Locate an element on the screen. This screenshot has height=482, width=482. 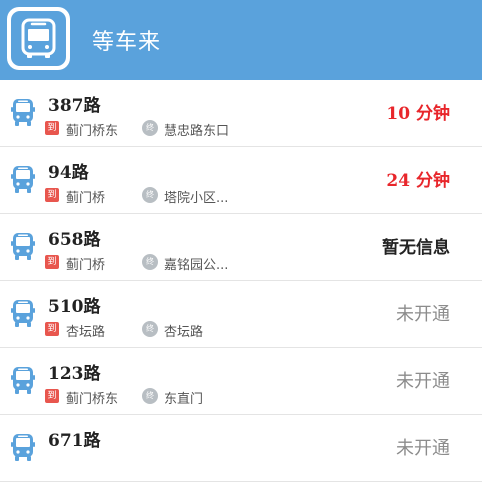
app-logo is located at coordinates (38, 38).